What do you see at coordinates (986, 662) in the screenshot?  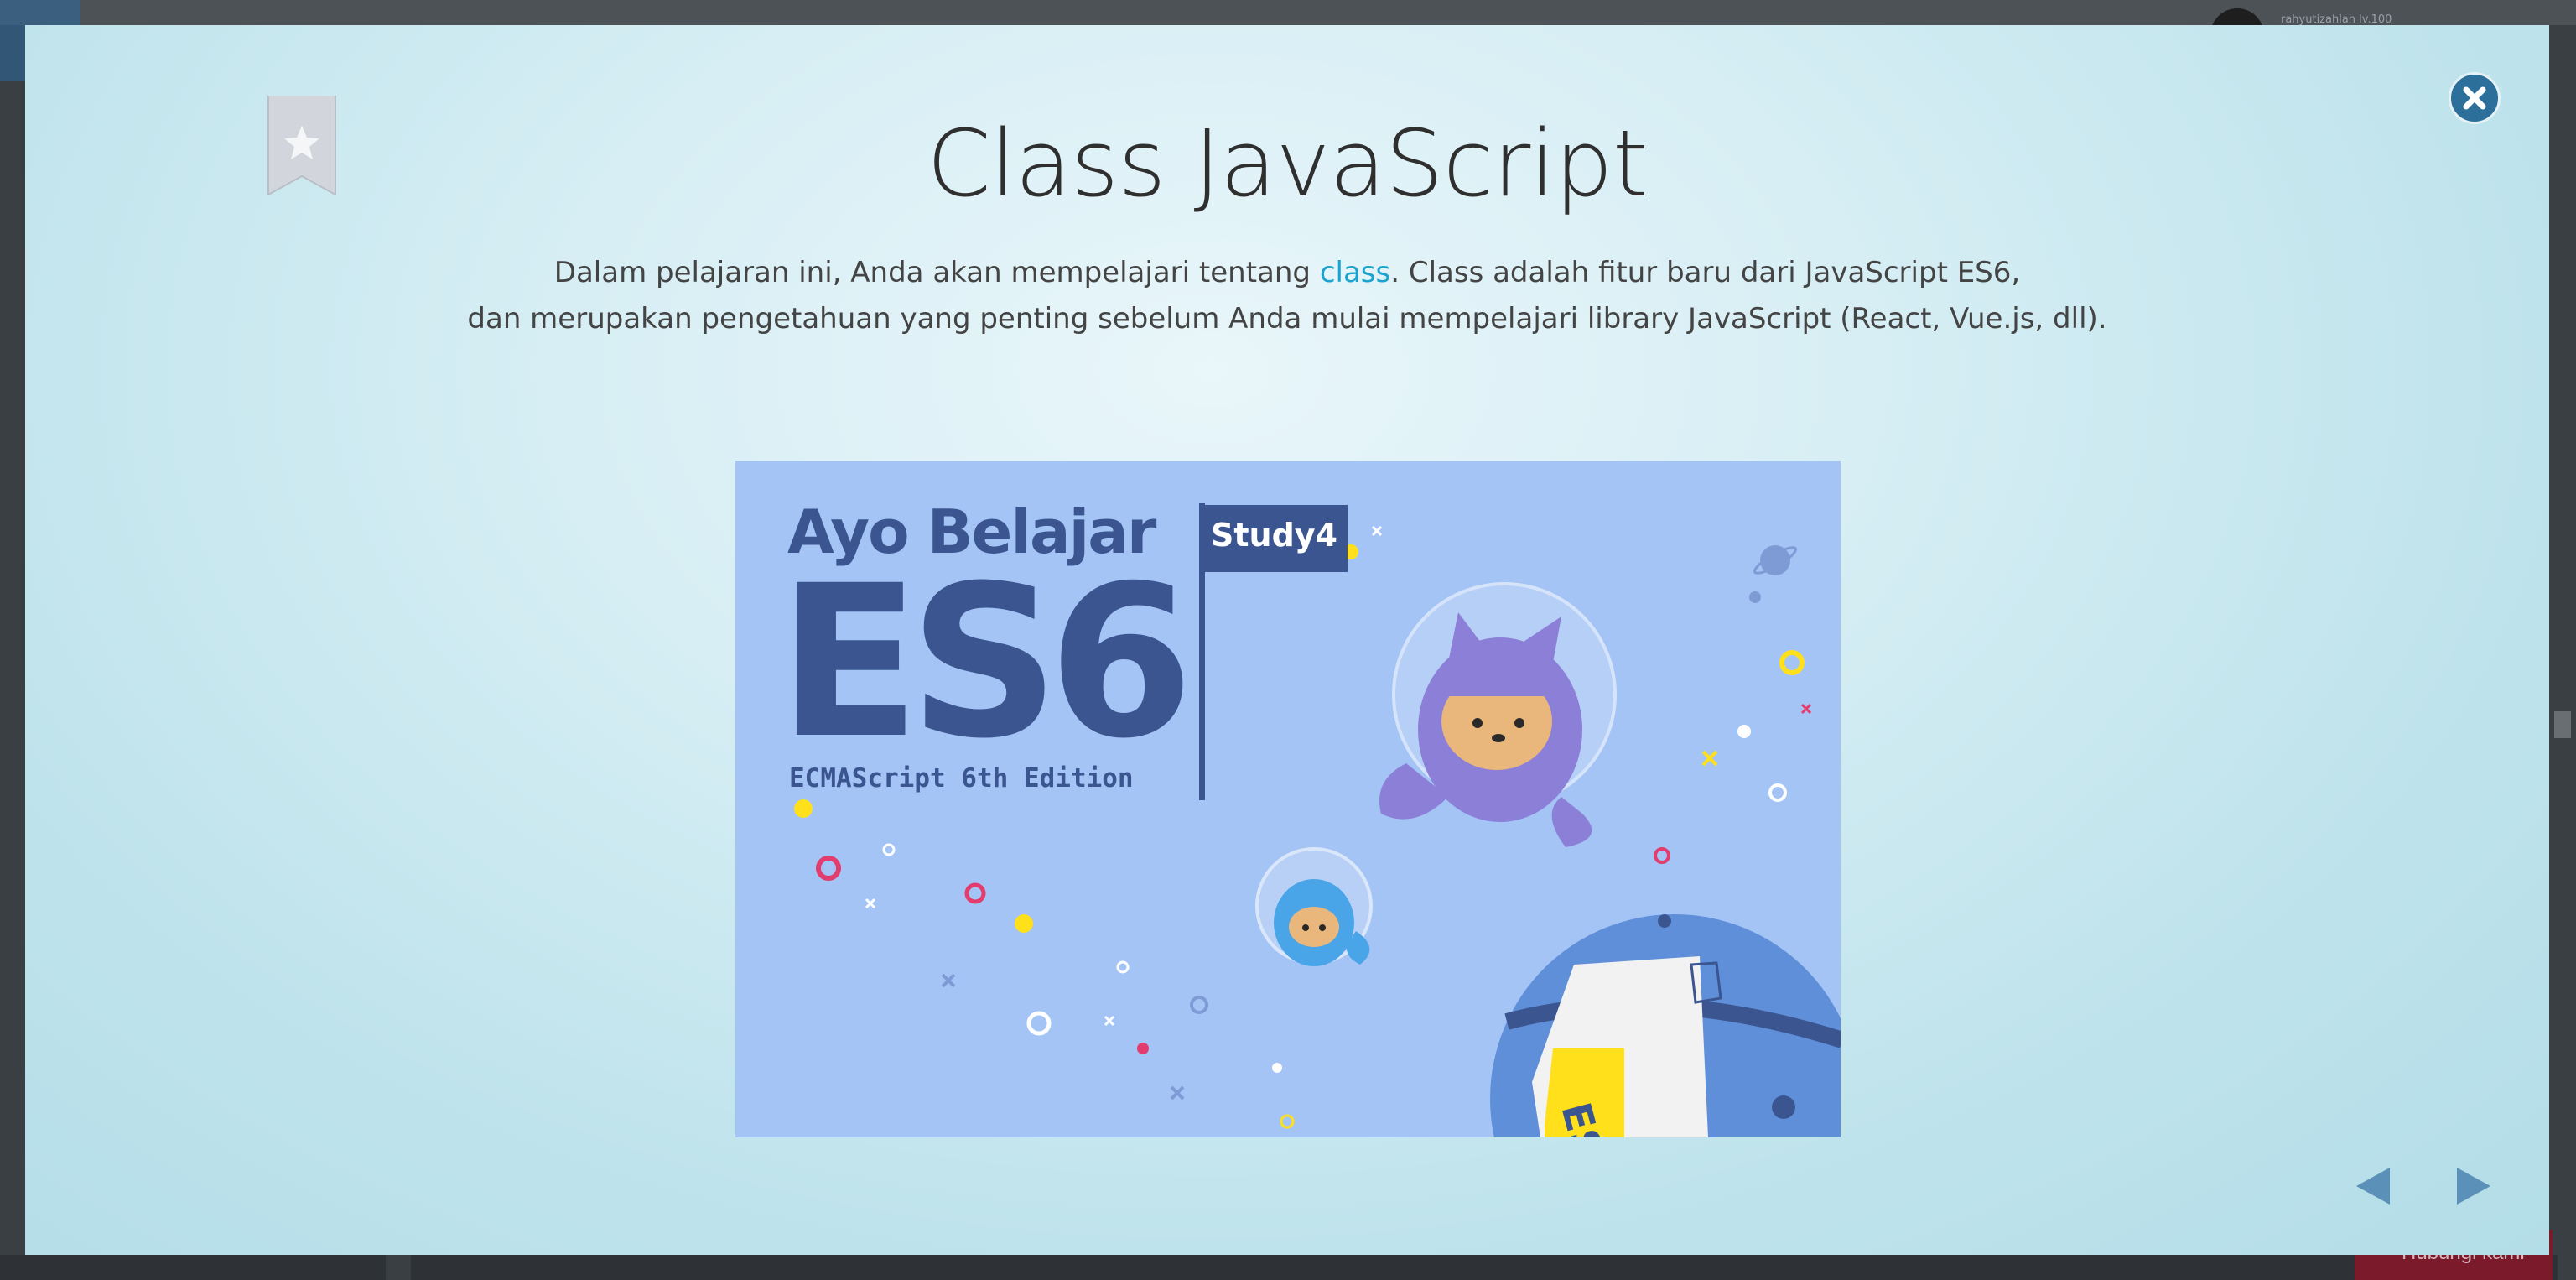 I see `hero-line-2: ES6` at bounding box center [986, 662].